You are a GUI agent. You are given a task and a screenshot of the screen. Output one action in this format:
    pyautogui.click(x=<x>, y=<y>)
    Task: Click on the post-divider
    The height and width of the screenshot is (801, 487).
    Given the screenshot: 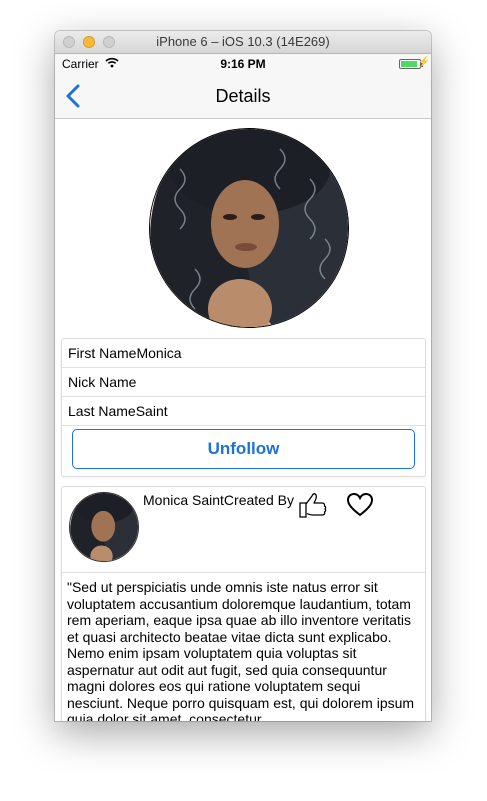 What is the action you would take?
    pyautogui.click(x=243, y=572)
    